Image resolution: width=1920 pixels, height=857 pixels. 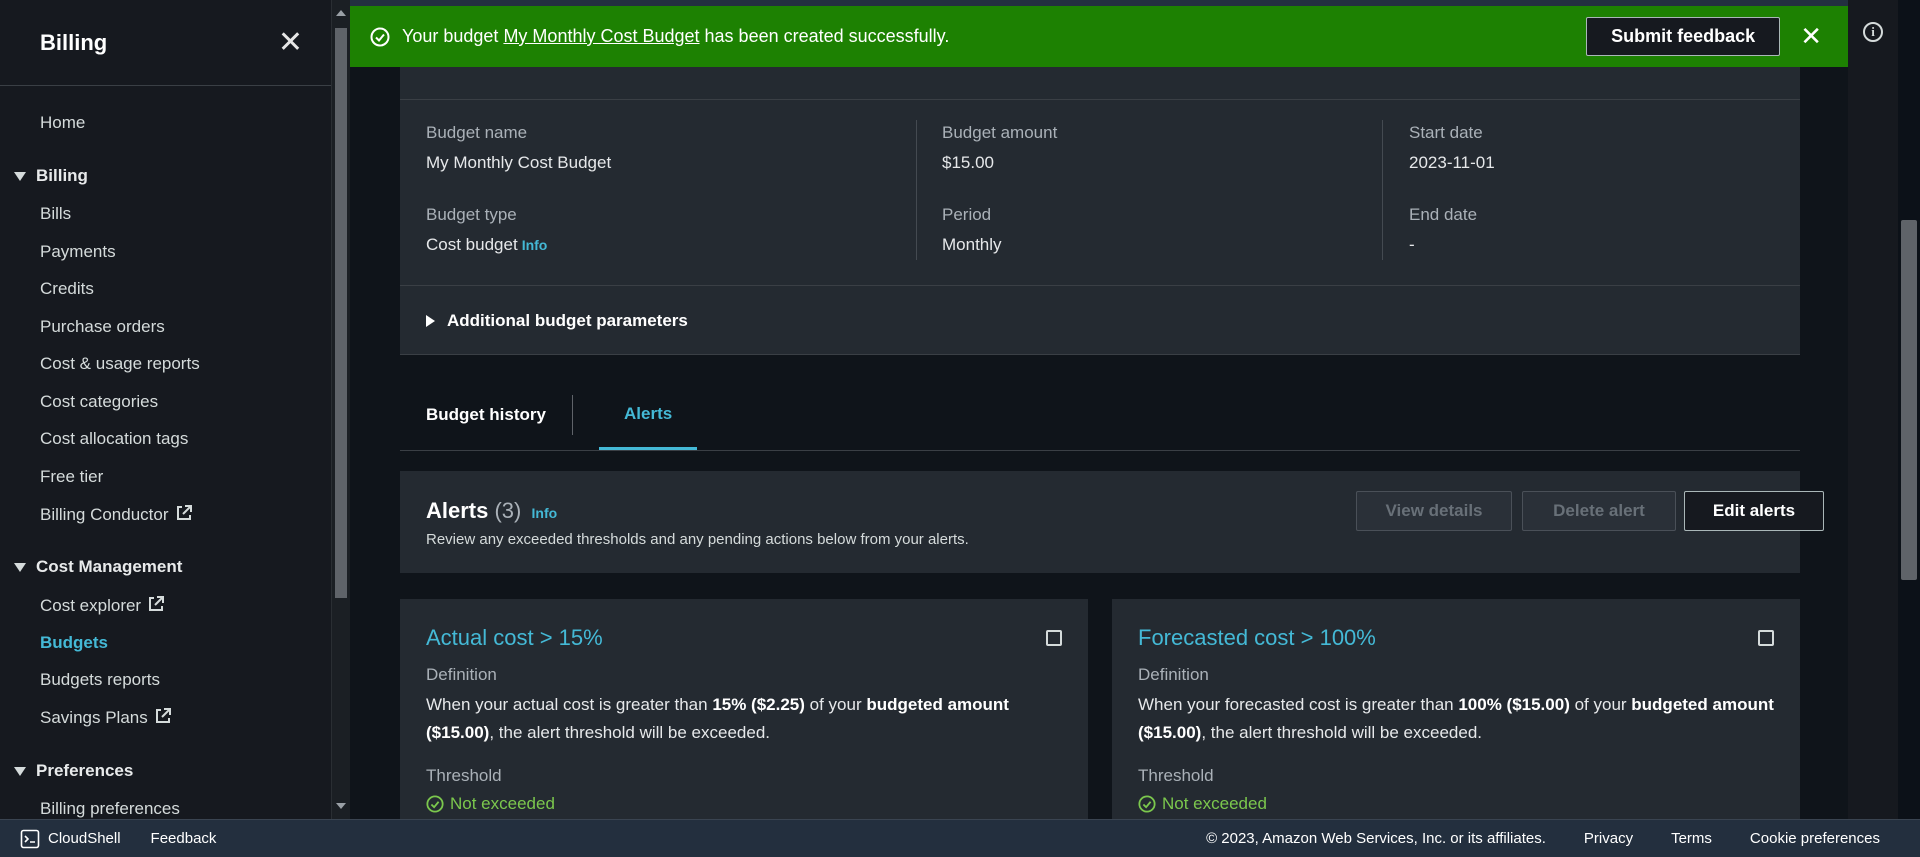 What do you see at coordinates (1147, 804) in the screenshot?
I see `check-circle-icon` at bounding box center [1147, 804].